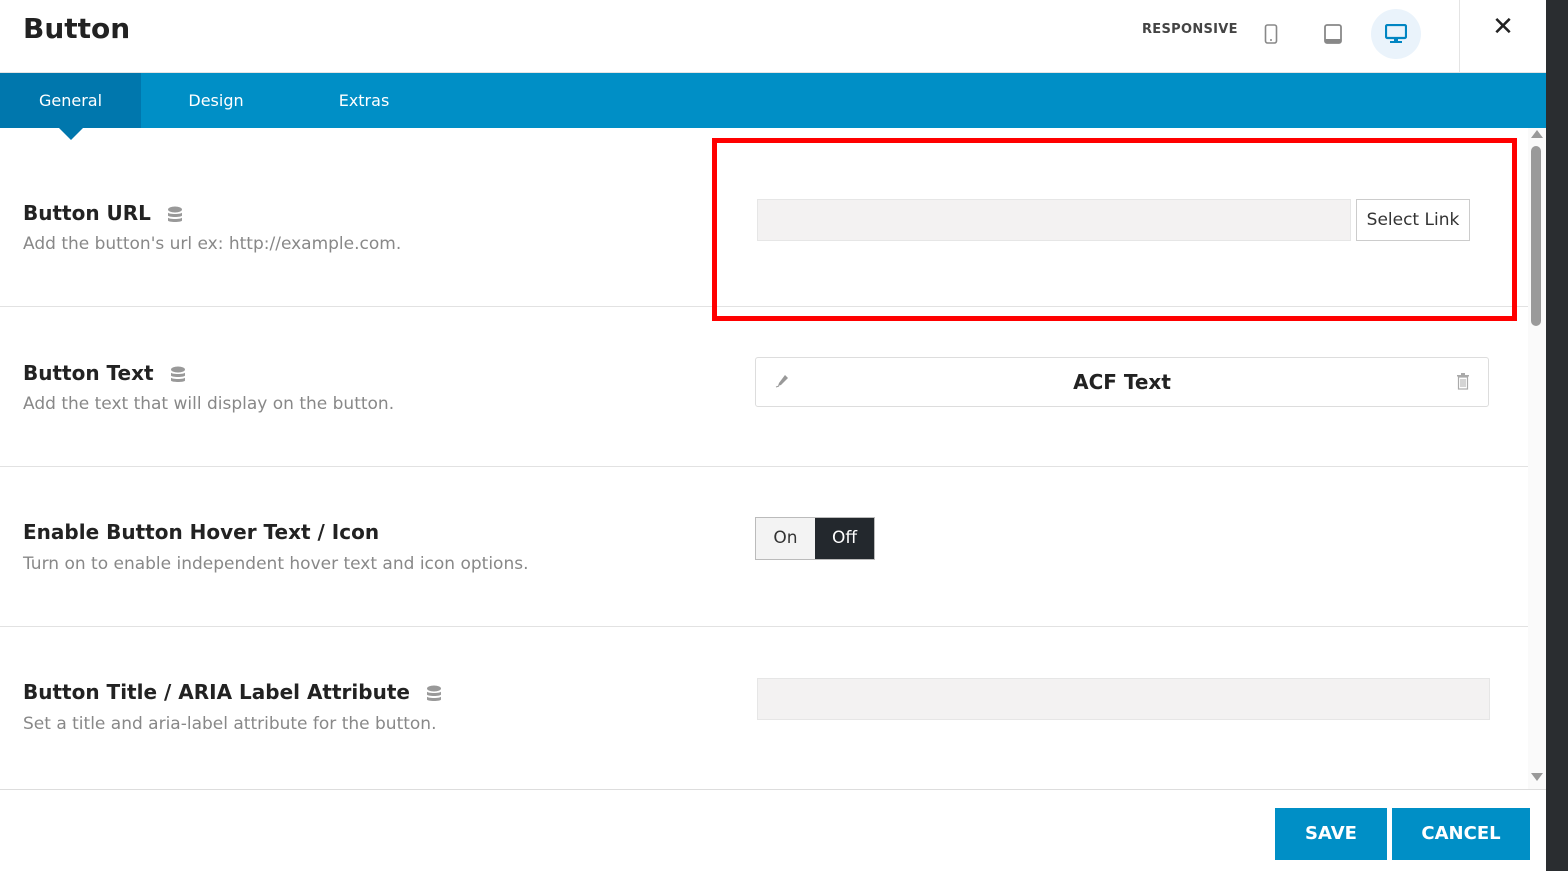  Describe the element at coordinates (1537, 777) in the screenshot. I see `scroll-down-icon` at that location.